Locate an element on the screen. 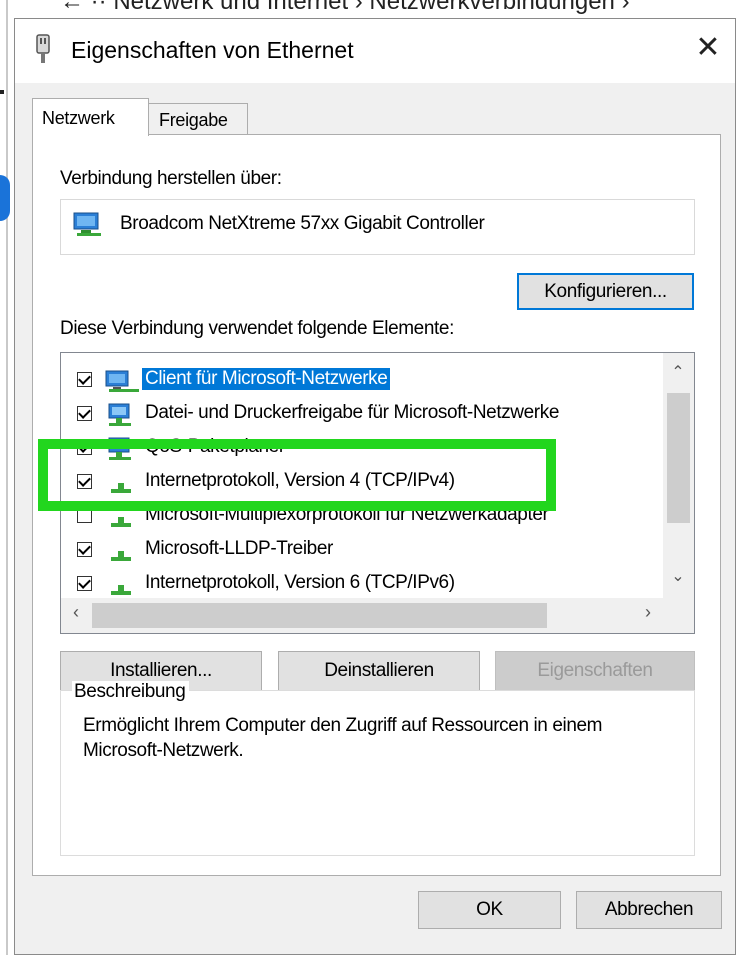 The width and height of the screenshot is (740, 955). list-item-label: Internetprotokoll, Version 6 (TCP/IPv6) is located at coordinates (300, 582).